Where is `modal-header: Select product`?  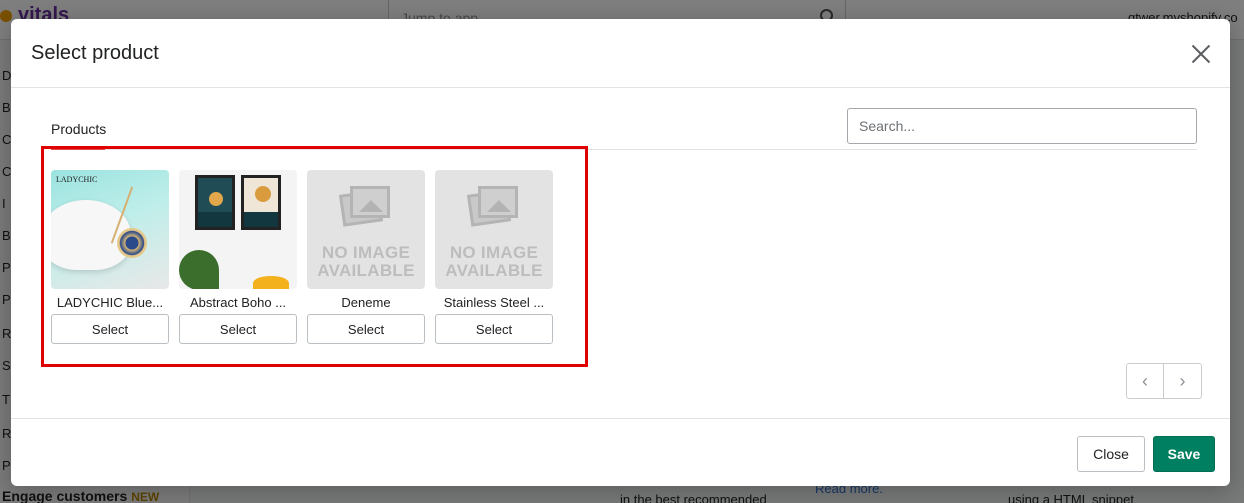 modal-header: Select product is located at coordinates (620, 53).